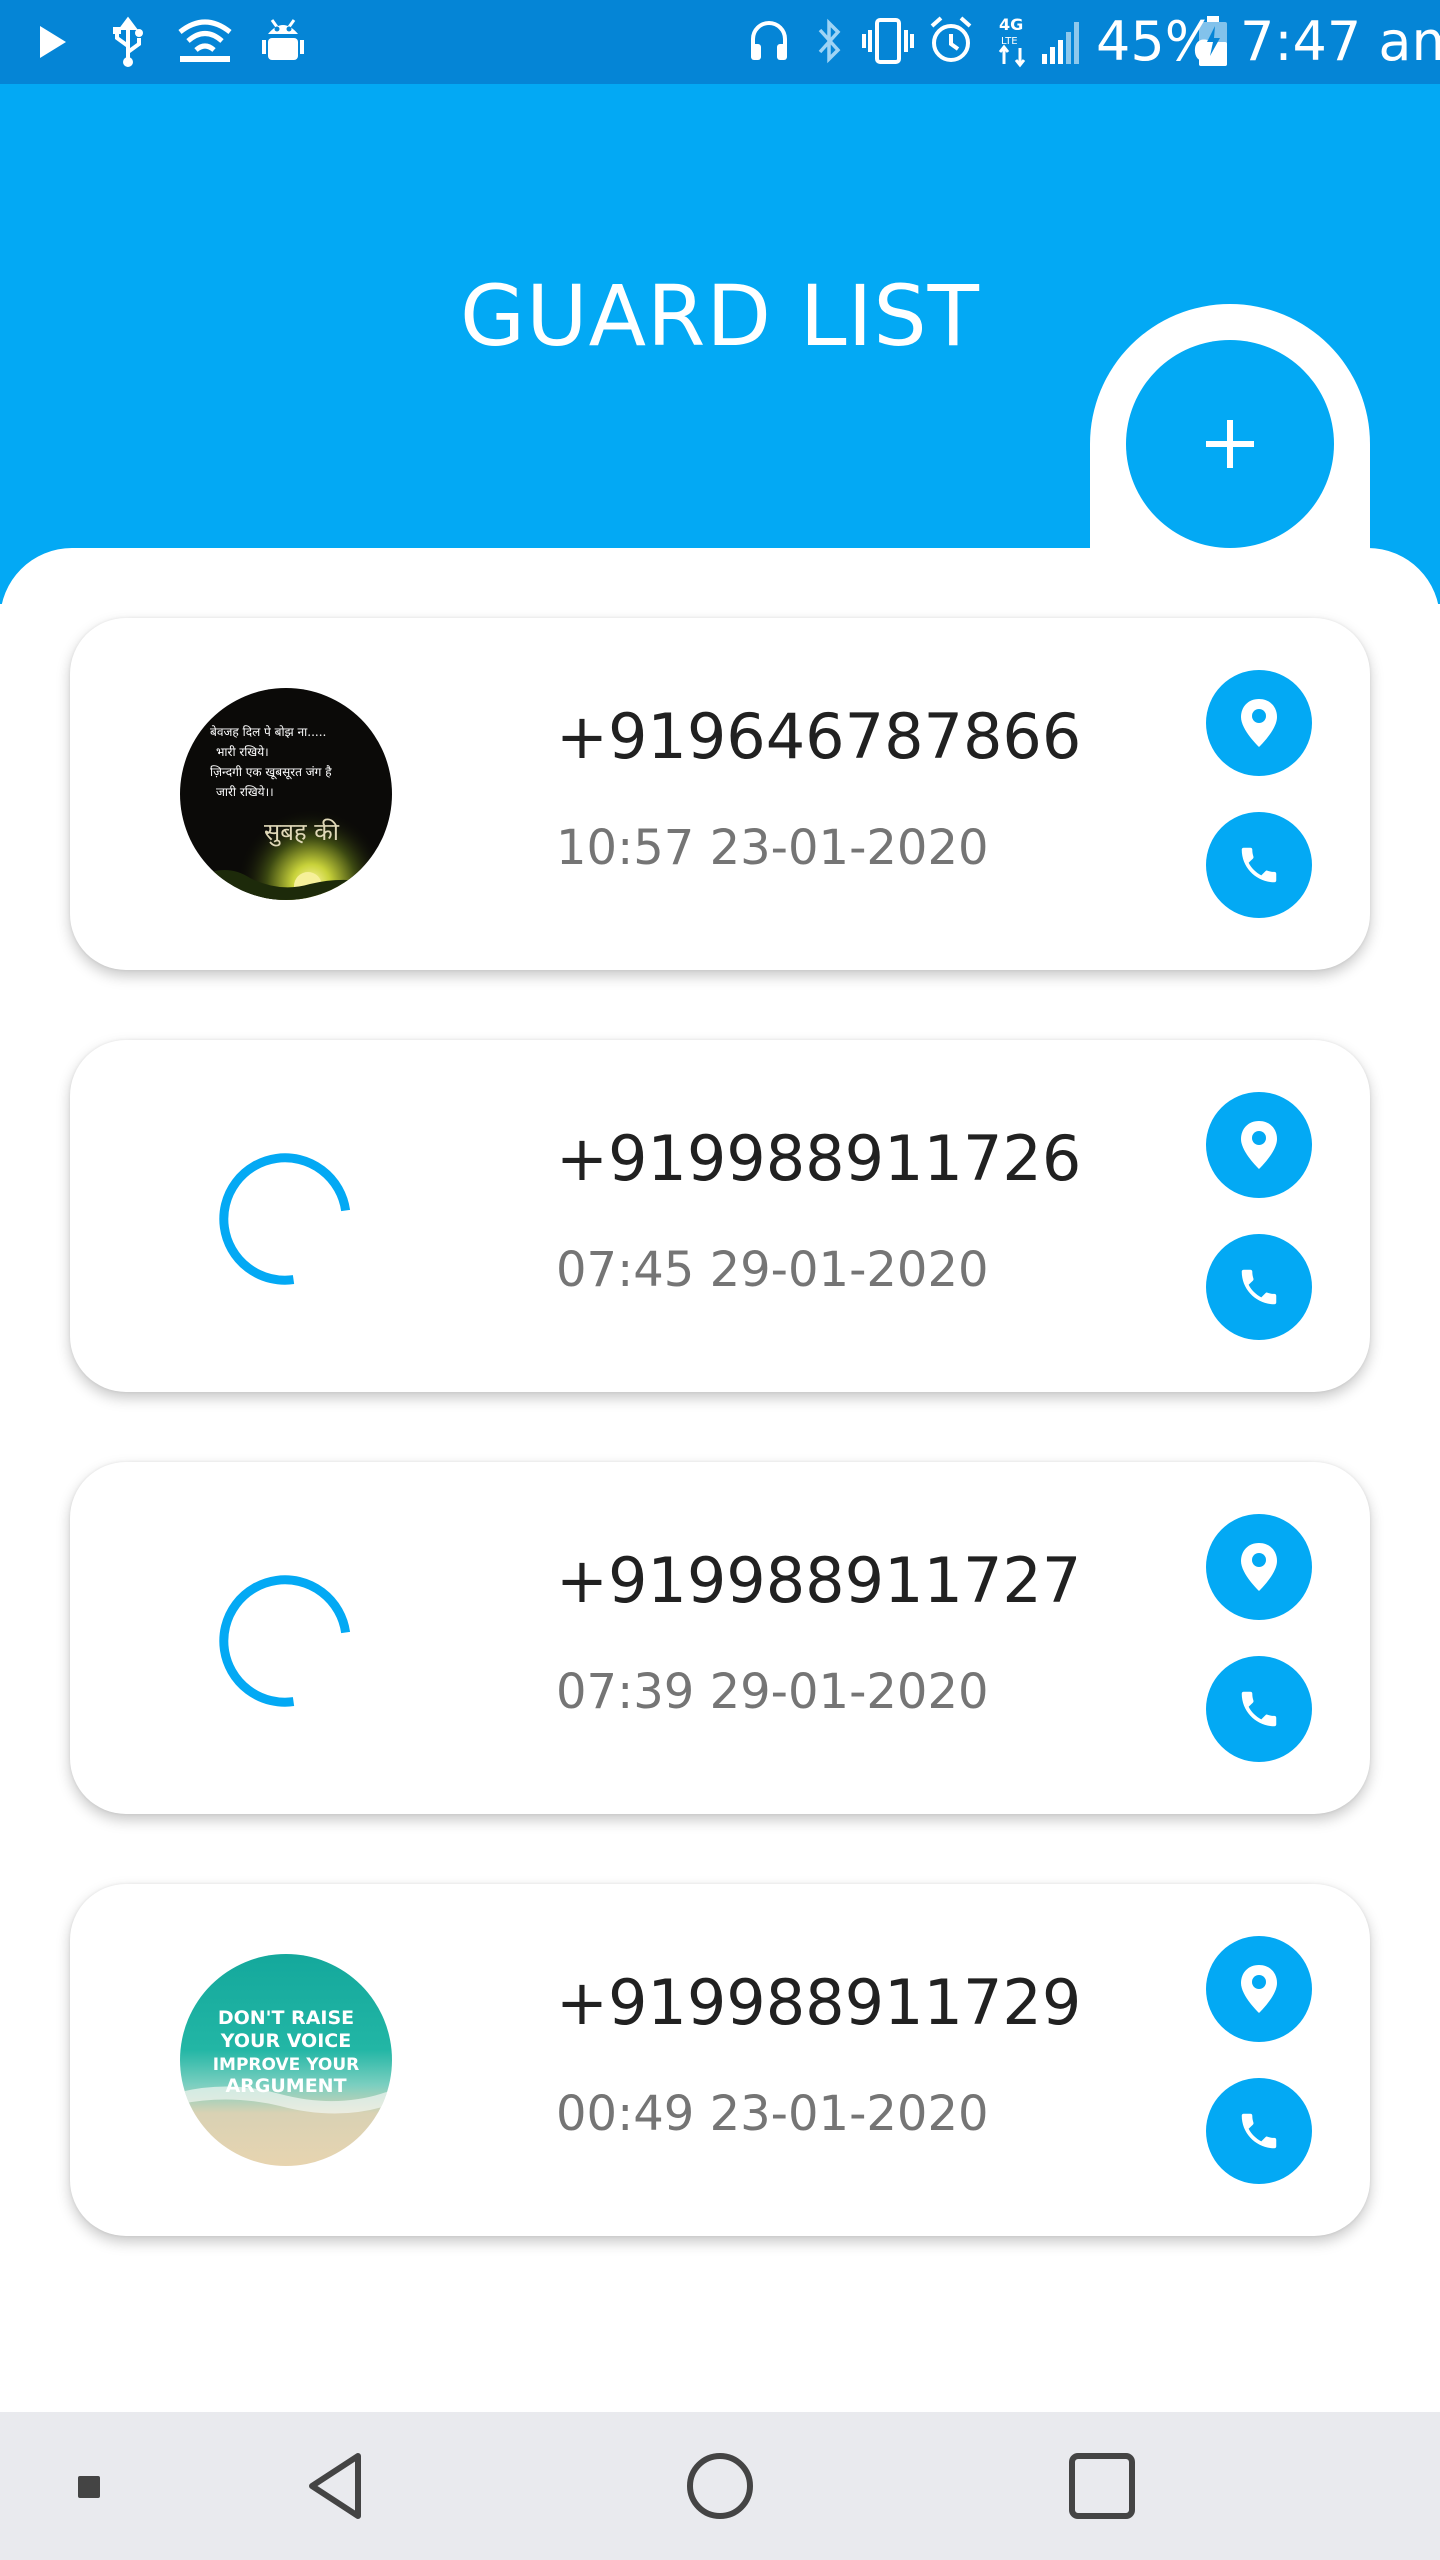 This screenshot has width=1440, height=2560. What do you see at coordinates (829, 41) in the screenshot?
I see `bluetooth-icon` at bounding box center [829, 41].